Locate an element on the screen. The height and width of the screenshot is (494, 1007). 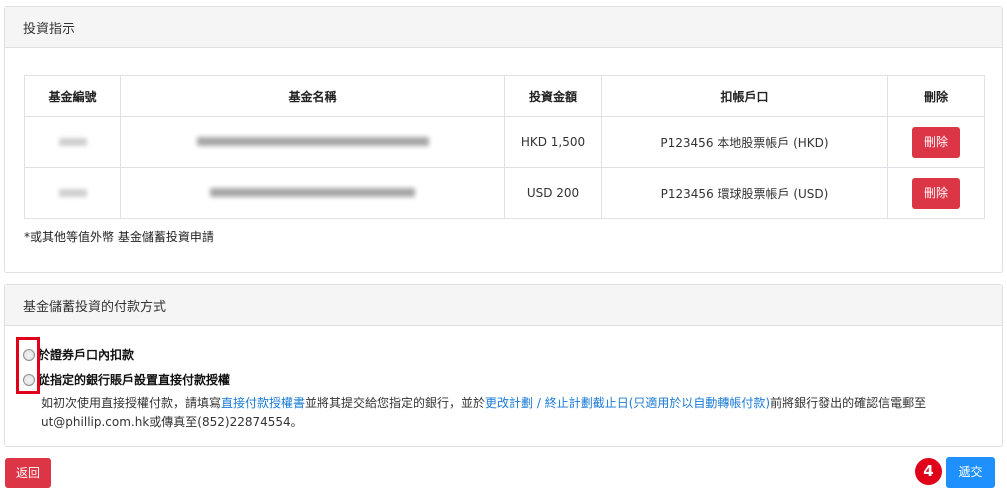
back-button: 返回 is located at coordinates (28, 473).